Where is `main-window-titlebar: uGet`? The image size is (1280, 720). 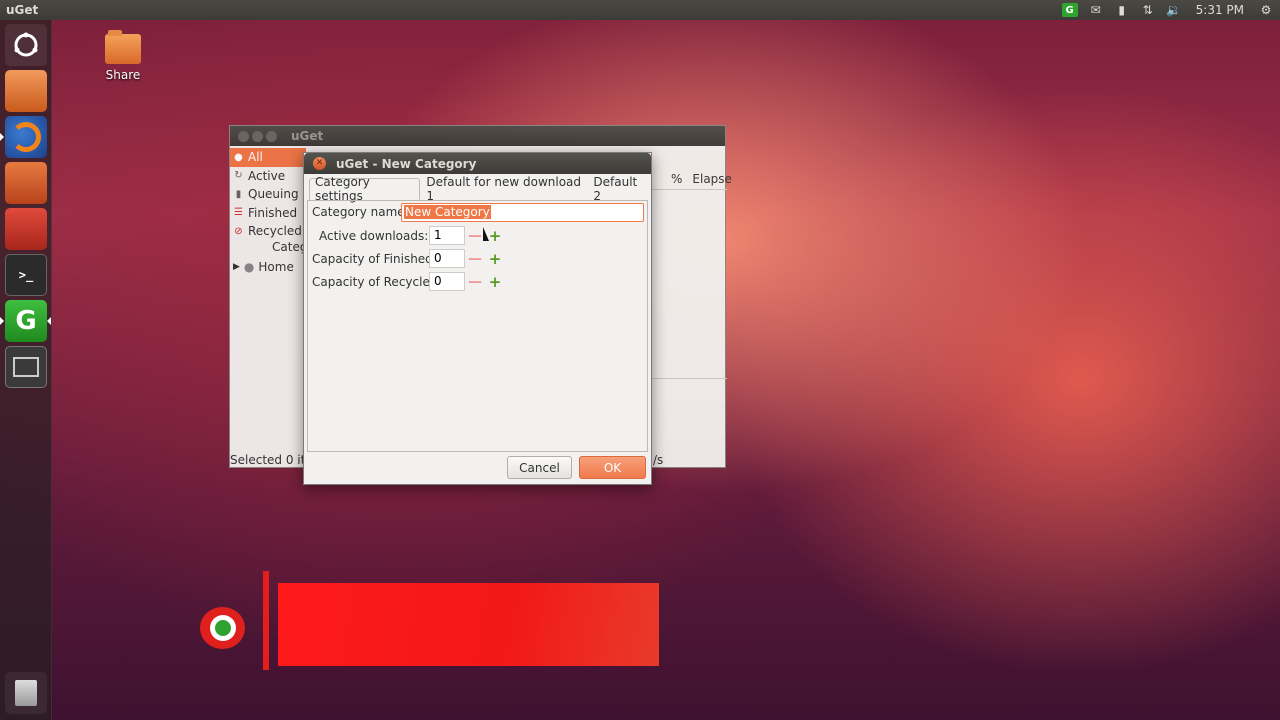 main-window-titlebar: uGet is located at coordinates (477, 136).